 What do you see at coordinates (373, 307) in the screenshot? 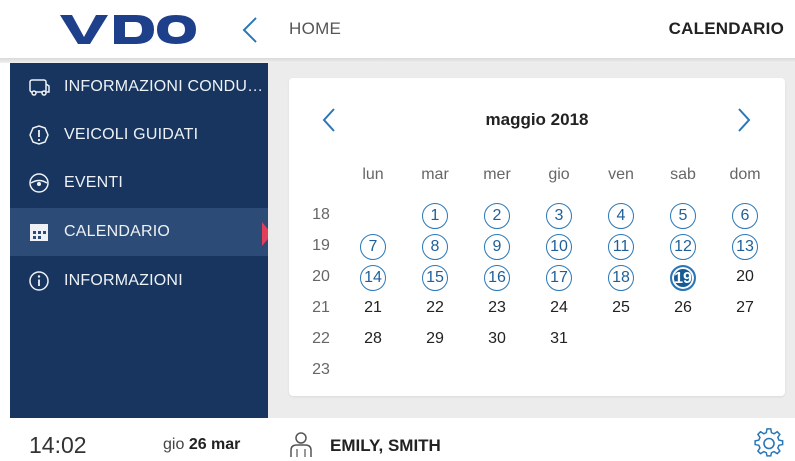
I see `calendar-day: 21` at bounding box center [373, 307].